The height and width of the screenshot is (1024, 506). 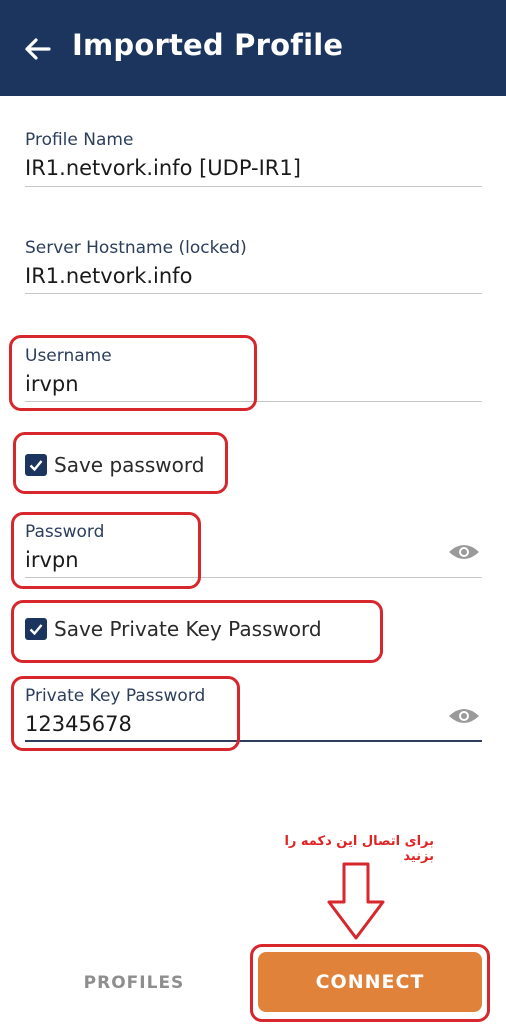 What do you see at coordinates (208, 45) in the screenshot?
I see `page-title: Imported Profile` at bounding box center [208, 45].